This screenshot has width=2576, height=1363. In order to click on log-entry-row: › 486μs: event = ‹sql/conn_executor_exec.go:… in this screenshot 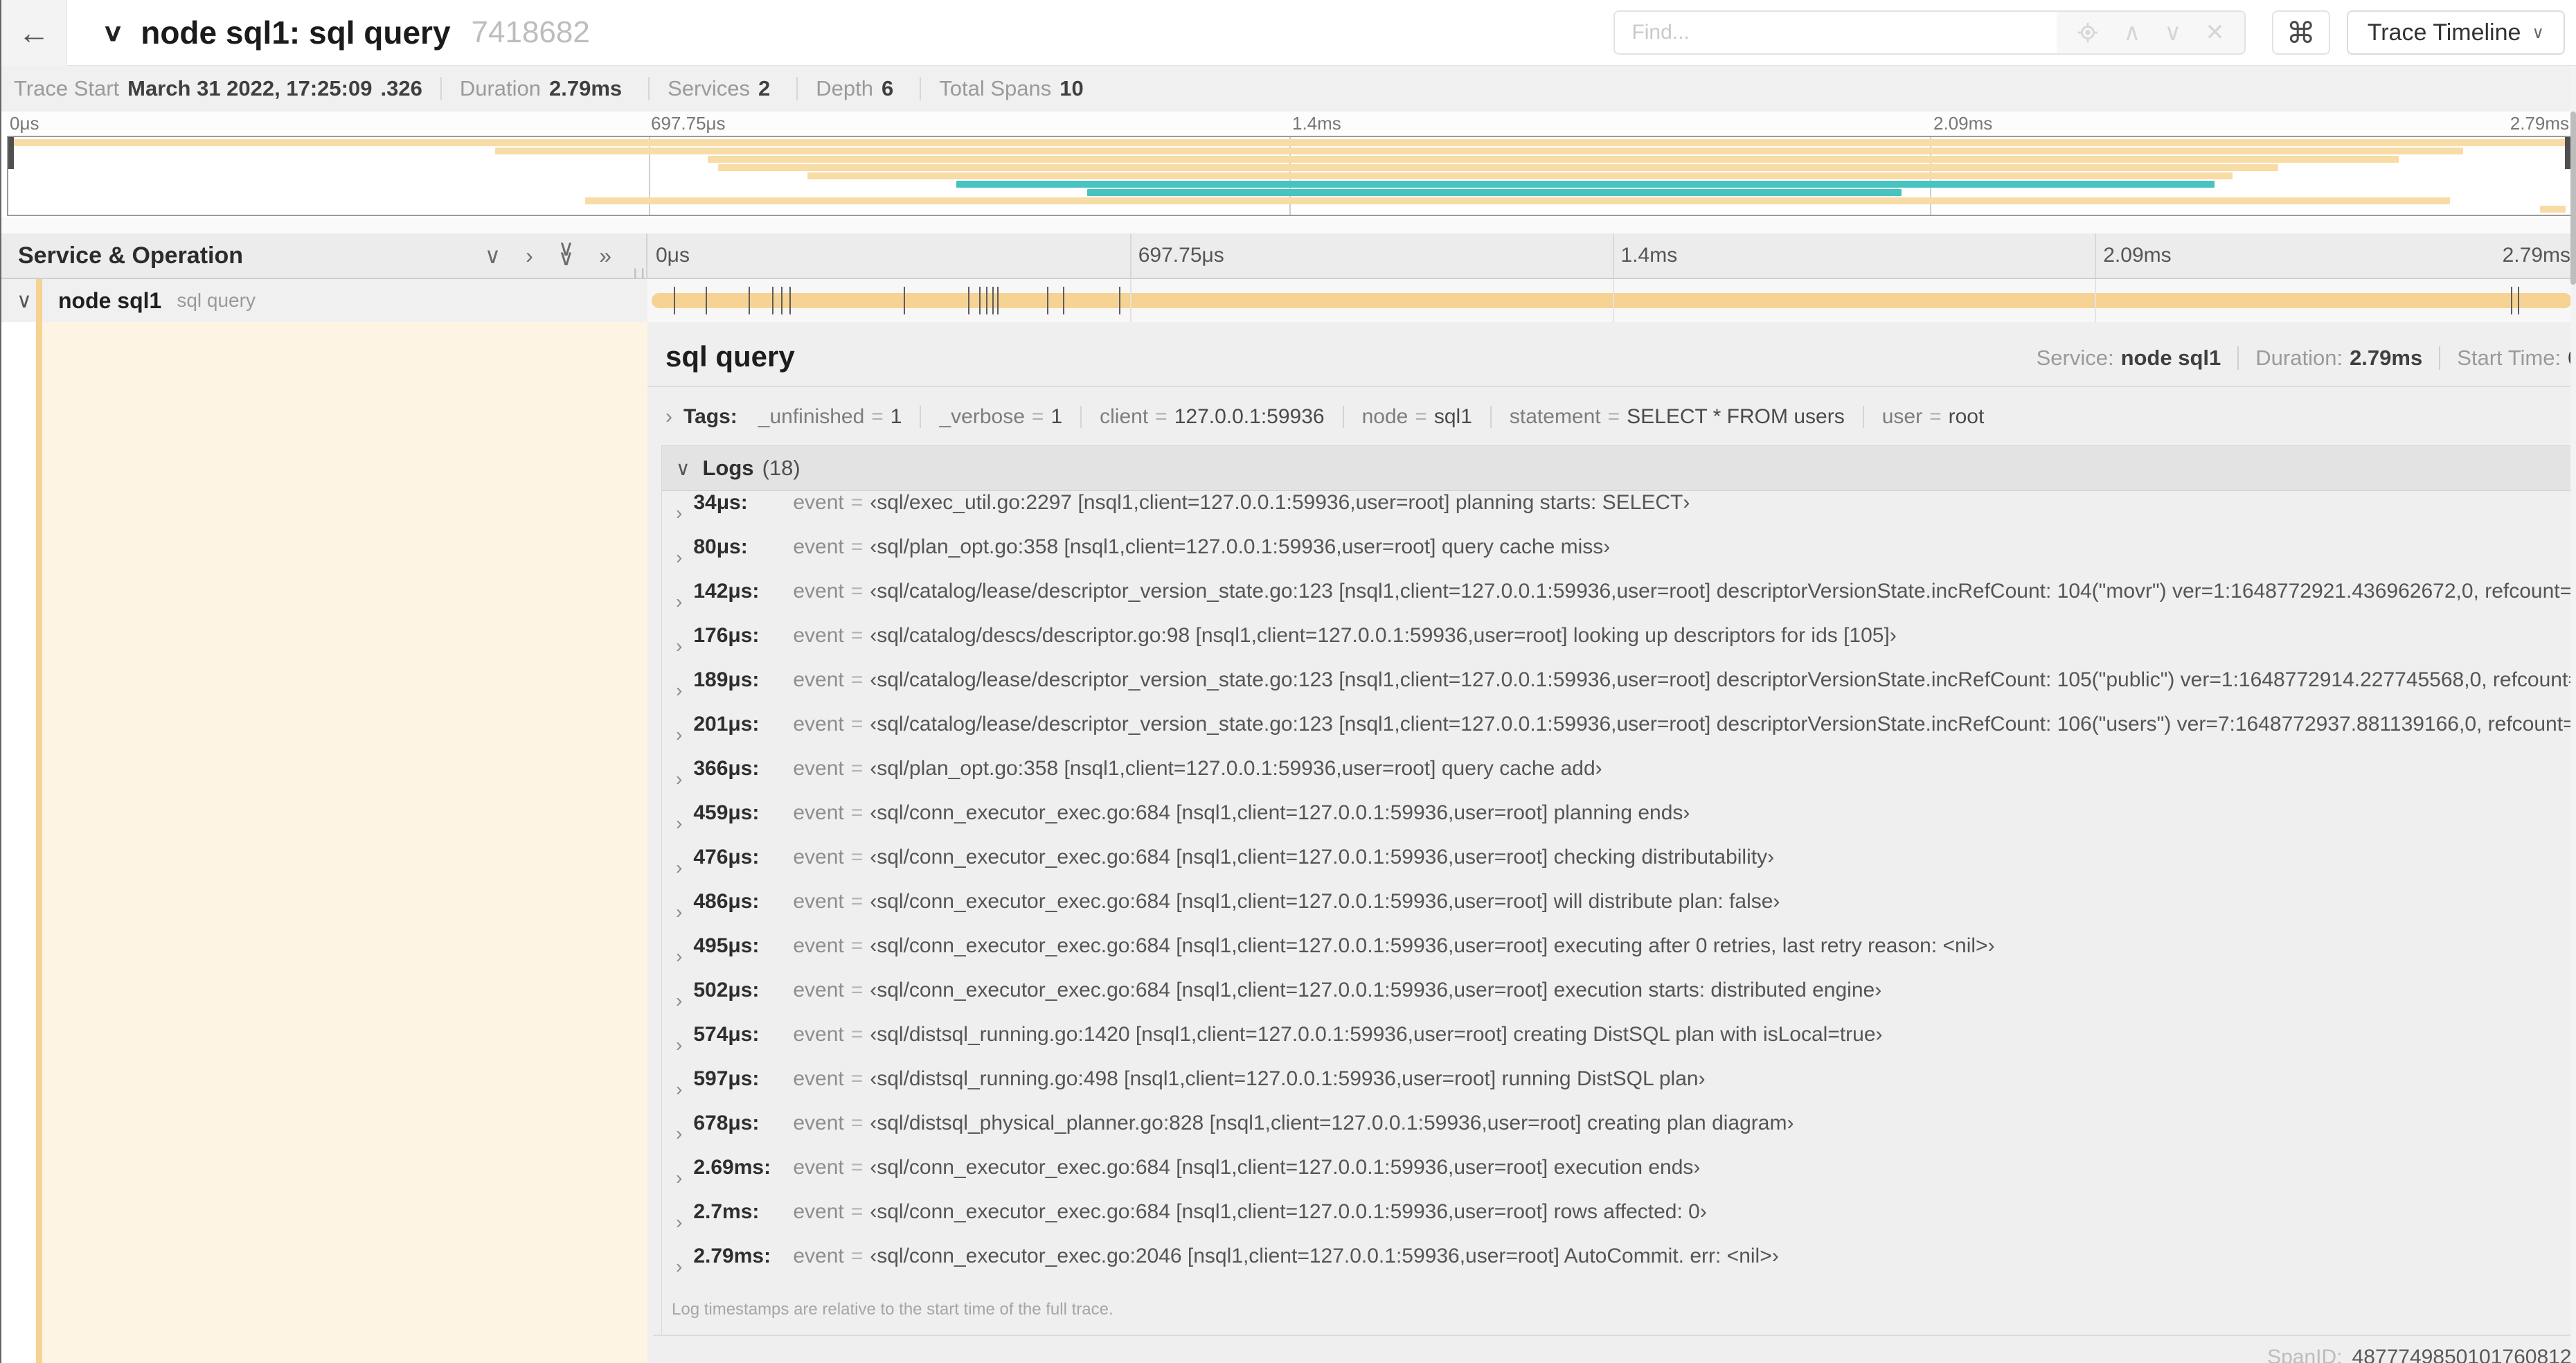, I will do `click(1619, 912)`.